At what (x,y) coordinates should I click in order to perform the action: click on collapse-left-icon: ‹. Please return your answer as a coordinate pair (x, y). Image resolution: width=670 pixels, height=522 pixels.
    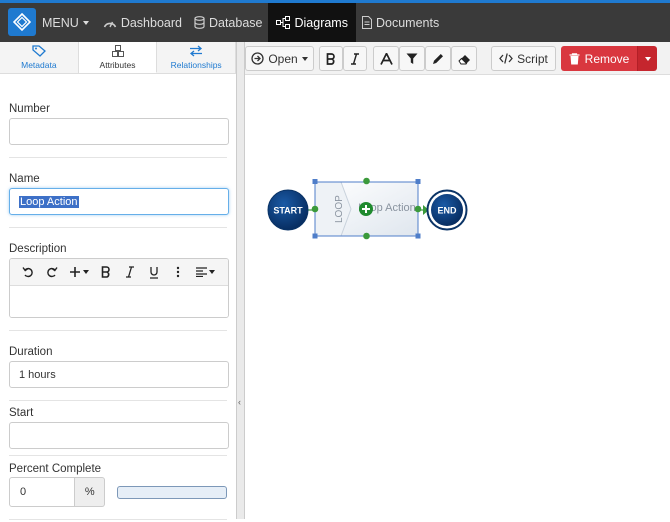
    Looking at the image, I should click on (239, 402).